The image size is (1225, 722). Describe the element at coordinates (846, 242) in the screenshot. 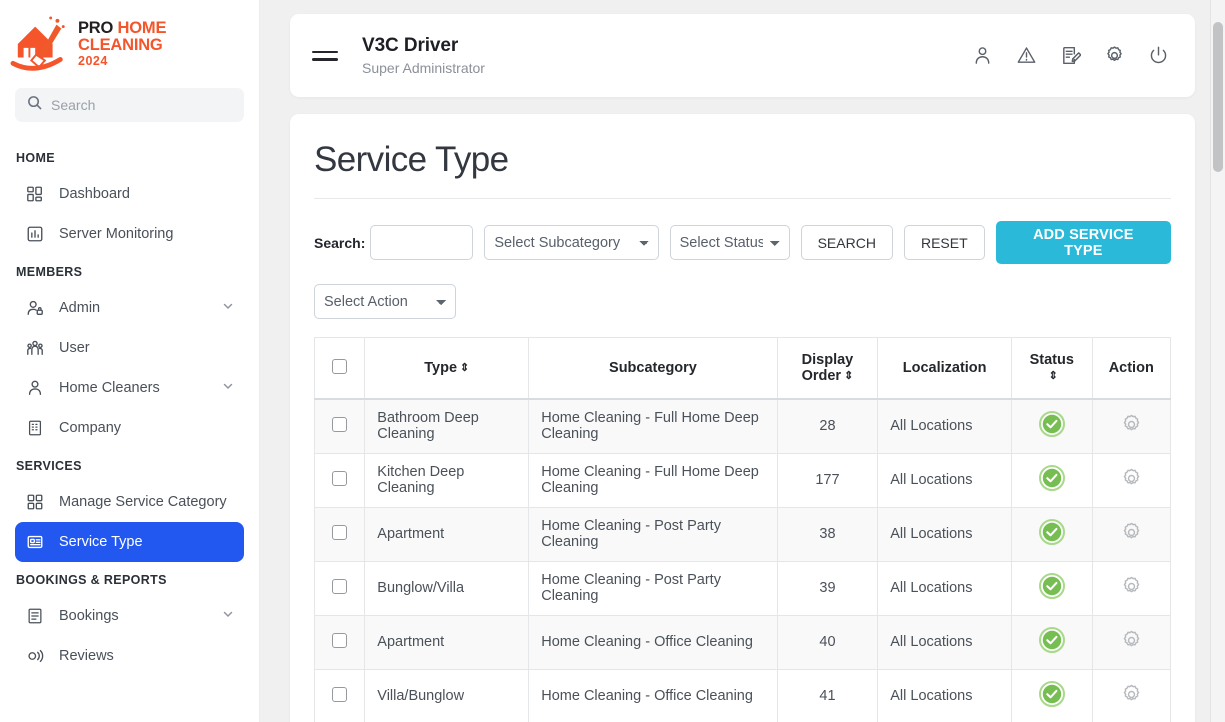

I see `search-button: SEARCH` at that location.